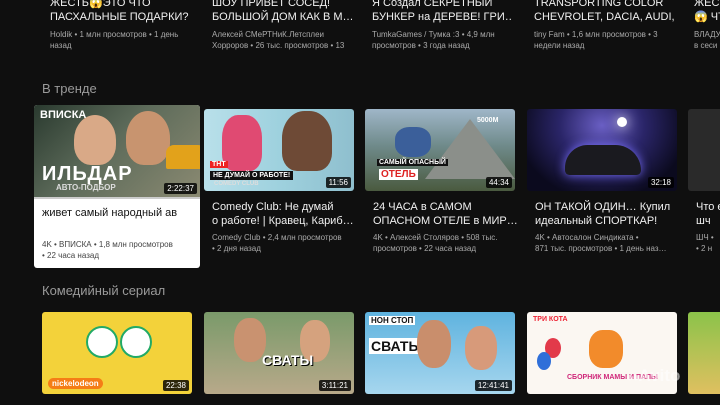  What do you see at coordinates (596, 34) in the screenshot?
I see `video-meta: tiny Fam • 1,6 млн просмотров • 3` at bounding box center [596, 34].